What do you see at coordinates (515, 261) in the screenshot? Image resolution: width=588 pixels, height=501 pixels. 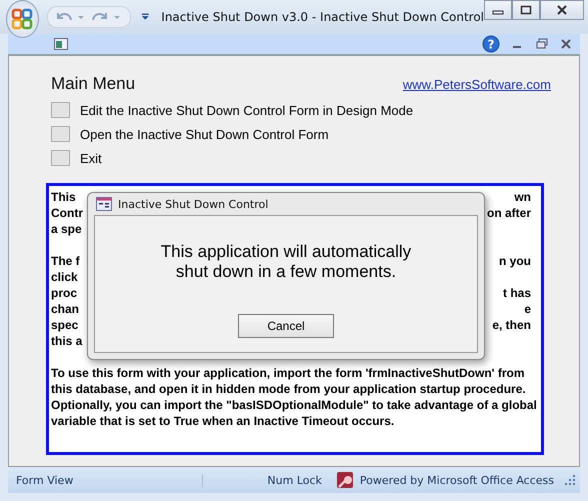 I see `text-fragment: n you` at bounding box center [515, 261].